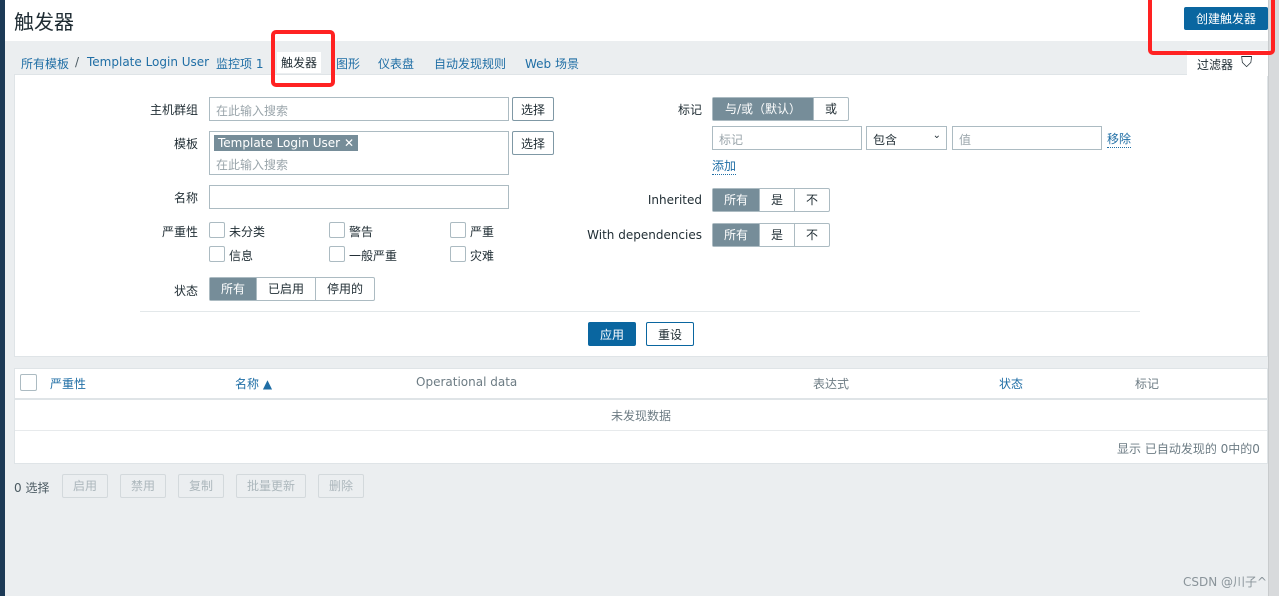 The image size is (1279, 596). I want to click on column-expression: 表达式, so click(831, 384).